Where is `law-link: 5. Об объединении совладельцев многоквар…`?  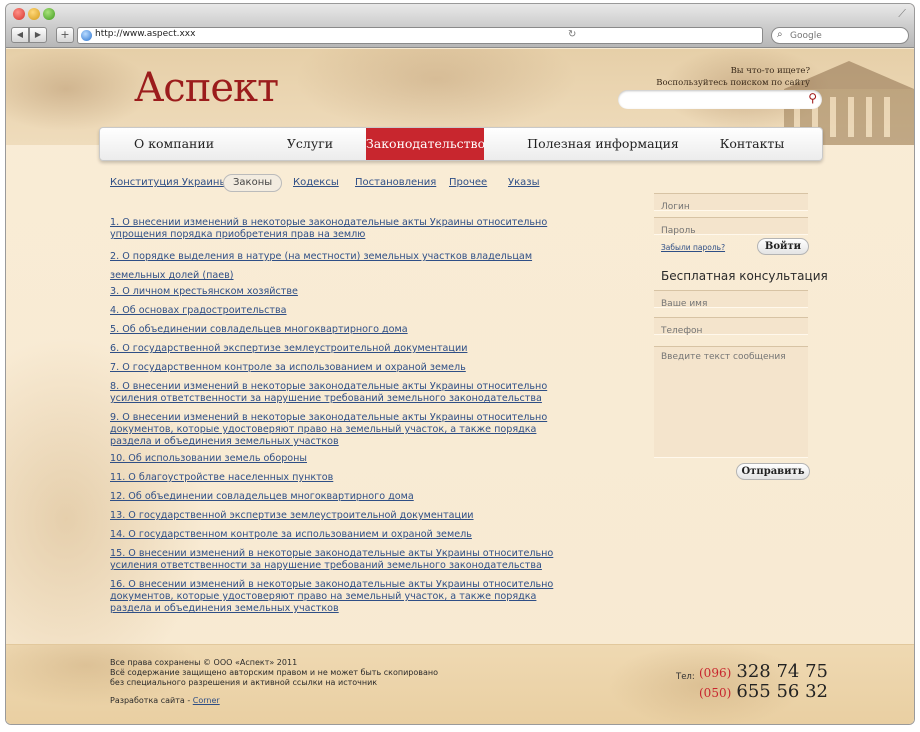 law-link: 5. Об объединении совладельцев многоквар… is located at coordinates (345, 330).